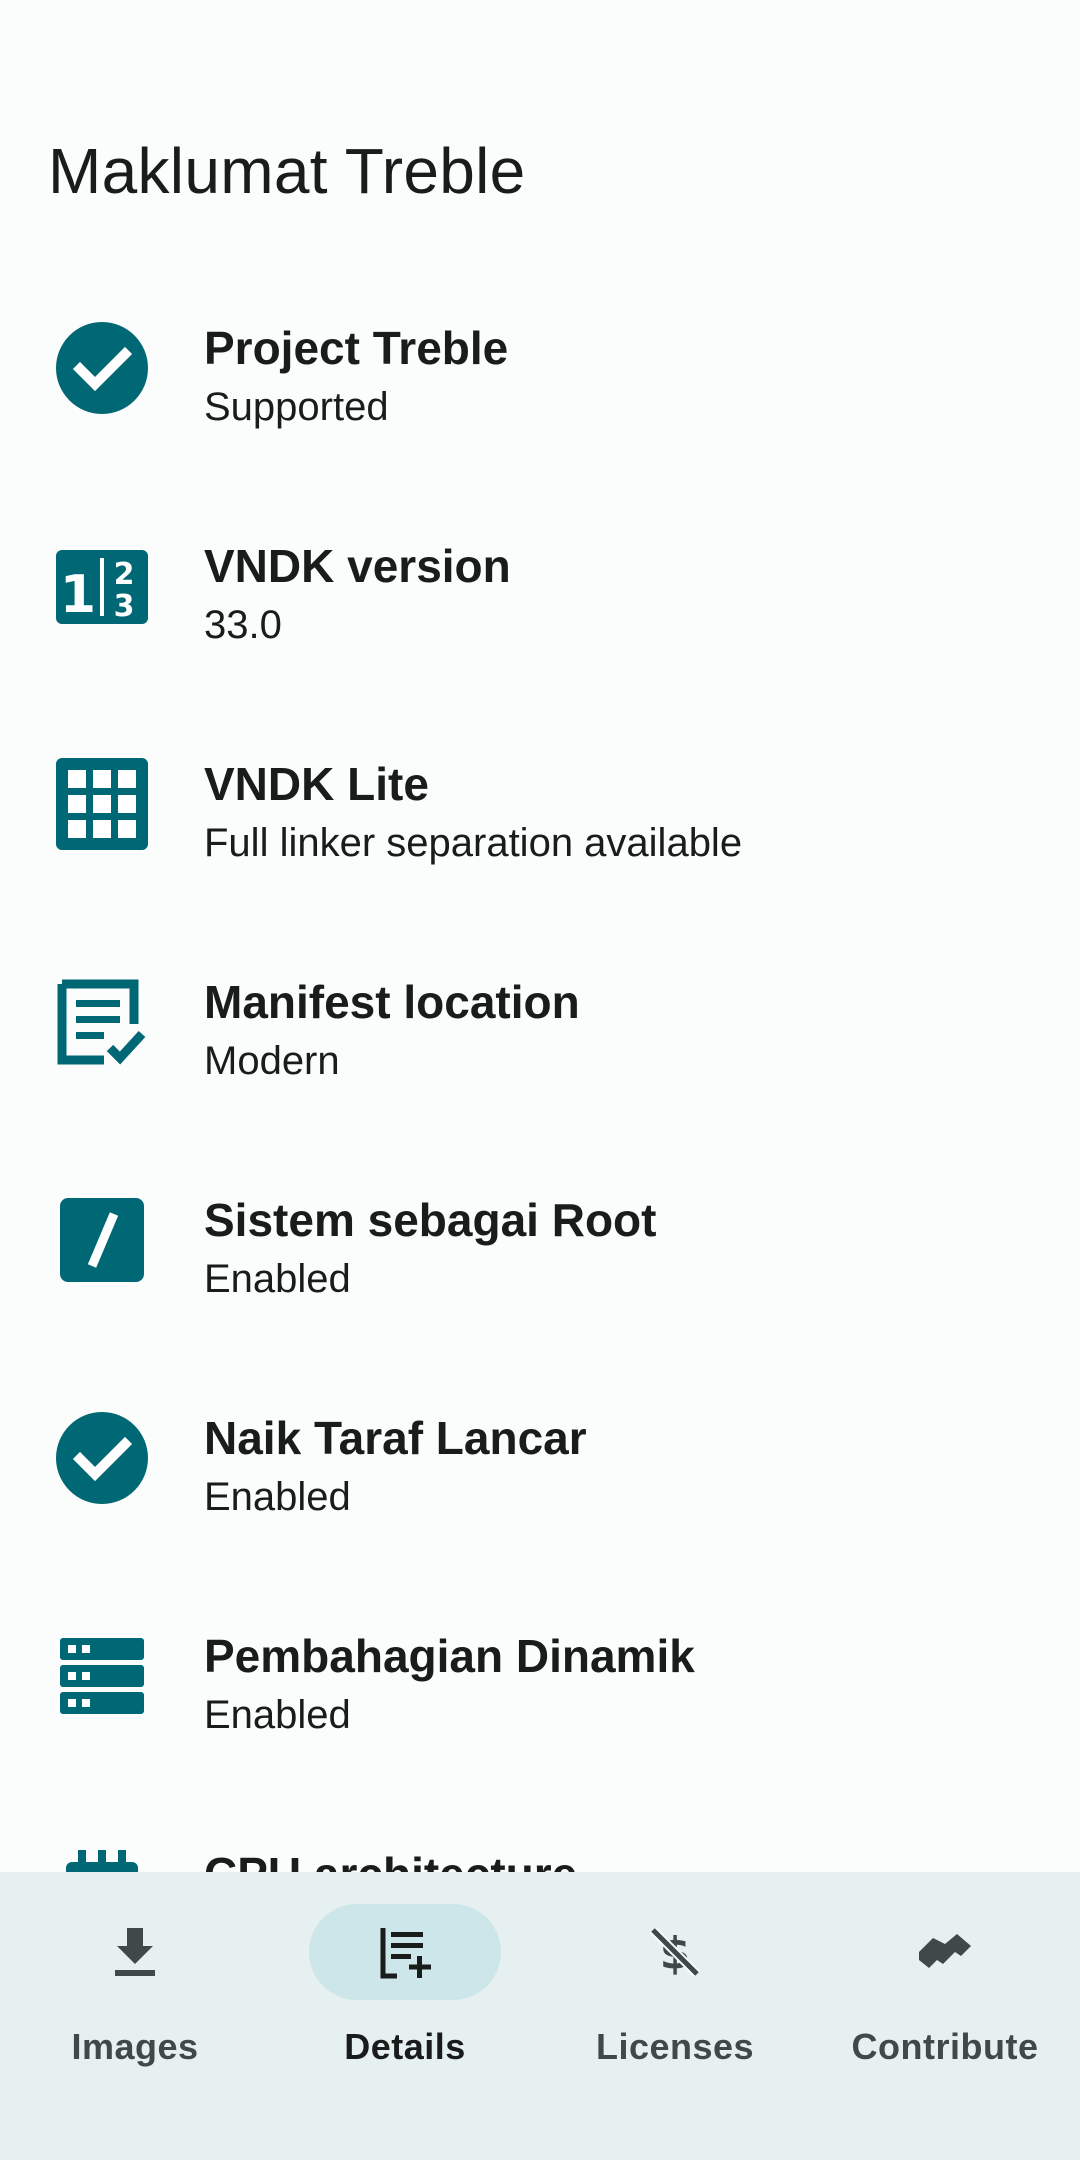 Image resolution: width=1080 pixels, height=2160 pixels. I want to click on list-item-seamless-update: Naik Taraf Lancar Enabled, so click(540, 1489).